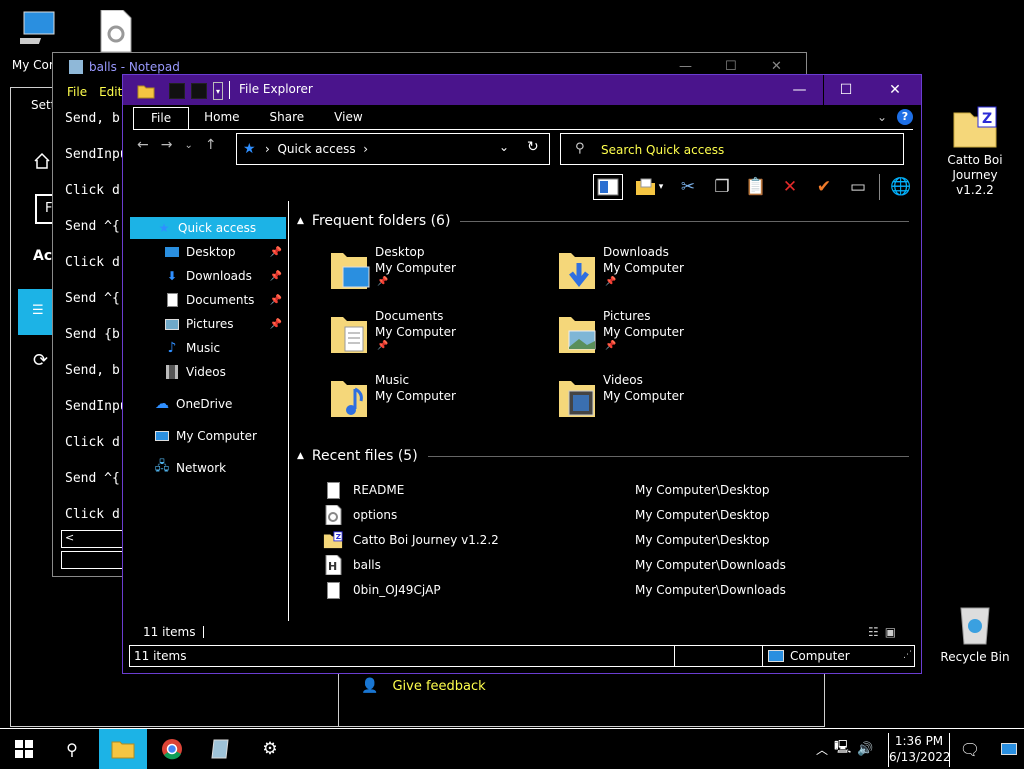 The width and height of the screenshot is (1024, 769). What do you see at coordinates (393, 149) in the screenshot?
I see `address-bar: ★ › Quick access › ⌄ ↻` at bounding box center [393, 149].